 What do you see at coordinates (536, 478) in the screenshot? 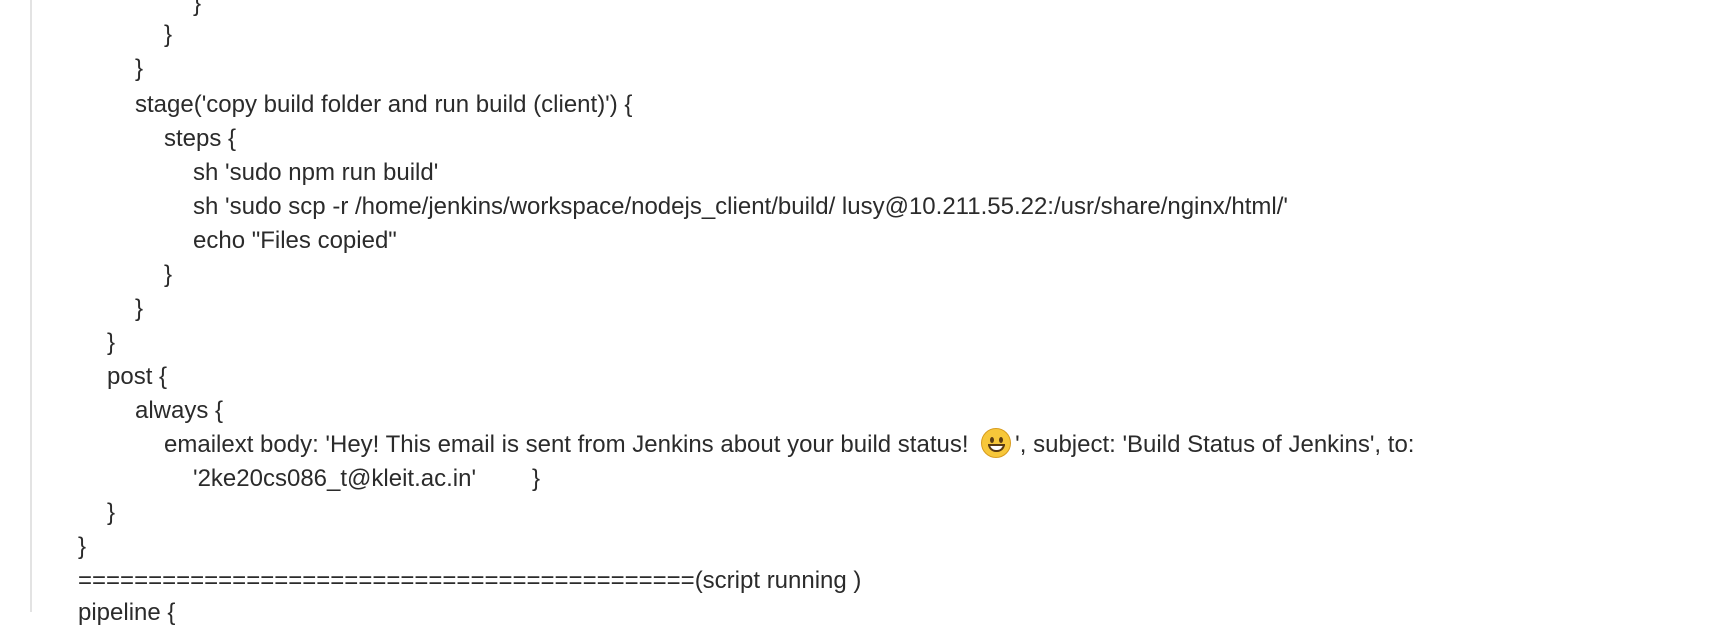
I see `code-line-text: }` at bounding box center [536, 478].